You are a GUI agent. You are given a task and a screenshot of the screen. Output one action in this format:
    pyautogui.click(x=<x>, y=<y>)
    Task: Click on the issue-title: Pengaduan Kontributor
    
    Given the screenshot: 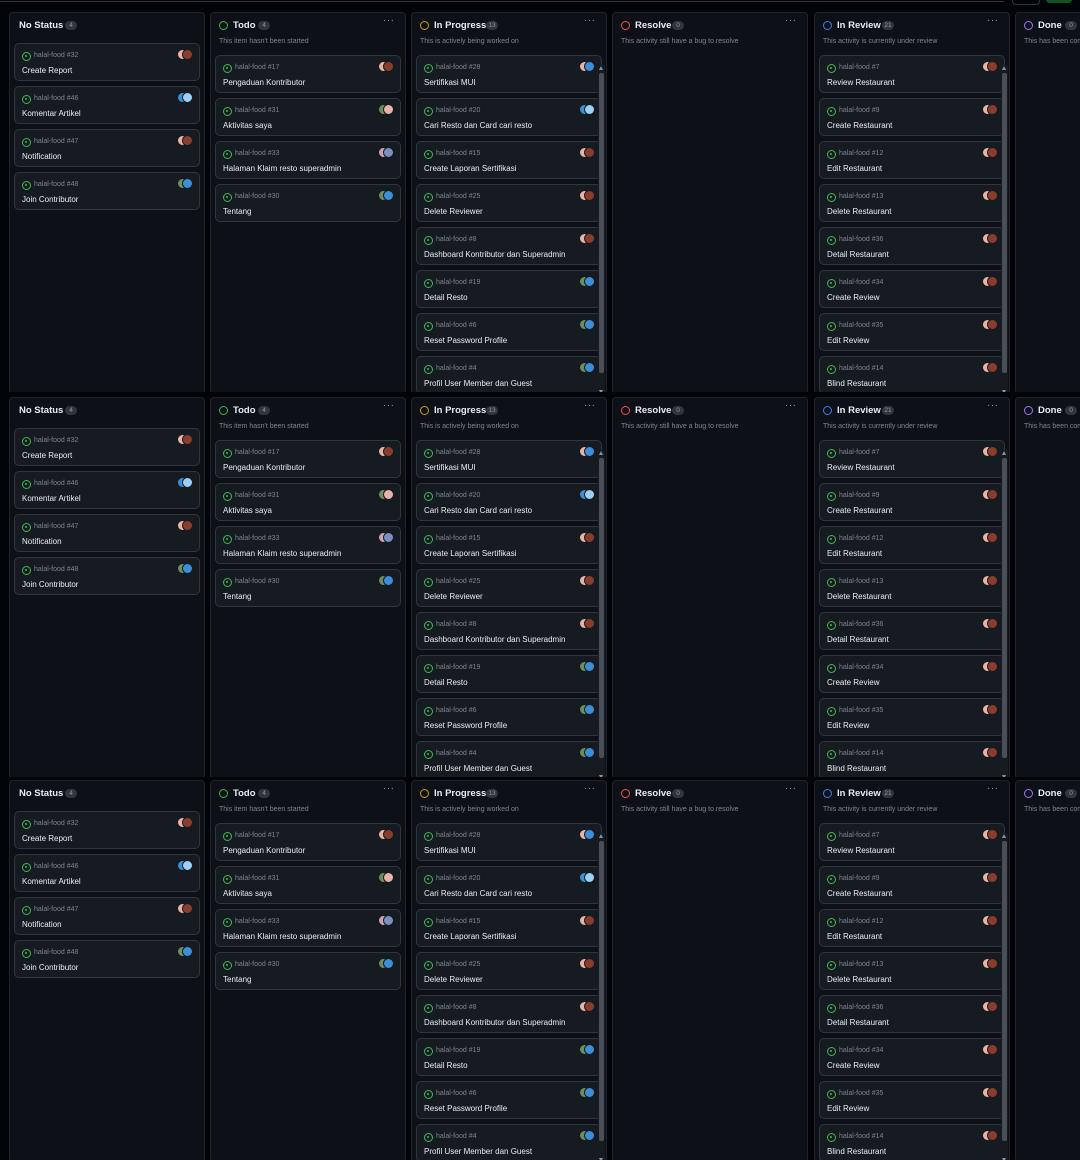 What is the action you would take?
    pyautogui.click(x=264, y=467)
    